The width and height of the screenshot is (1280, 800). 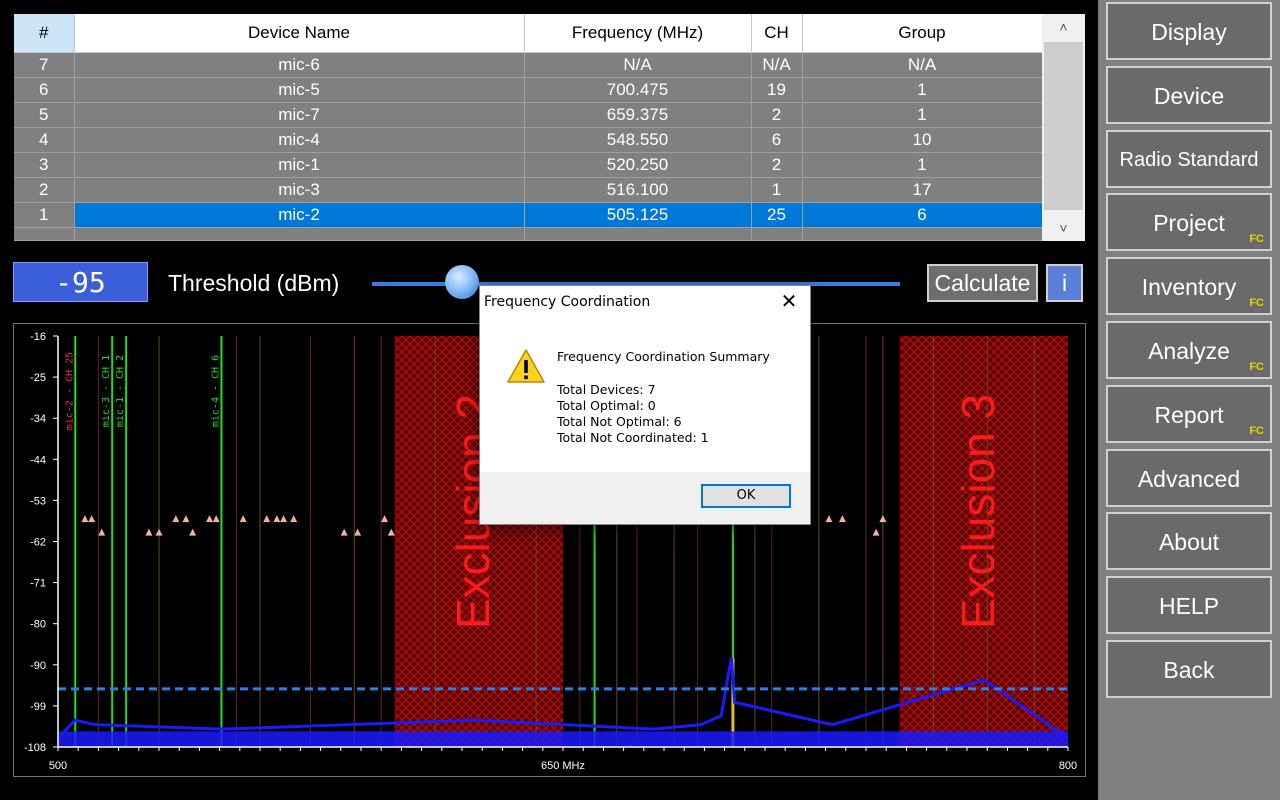 What do you see at coordinates (789, 302) in the screenshot?
I see `close-icon: ✕` at bounding box center [789, 302].